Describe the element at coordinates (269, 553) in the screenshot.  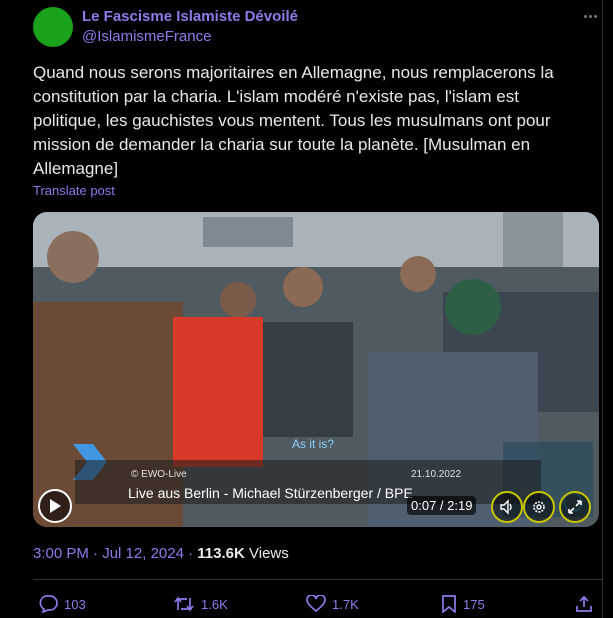
I see `views-label: Views` at that location.